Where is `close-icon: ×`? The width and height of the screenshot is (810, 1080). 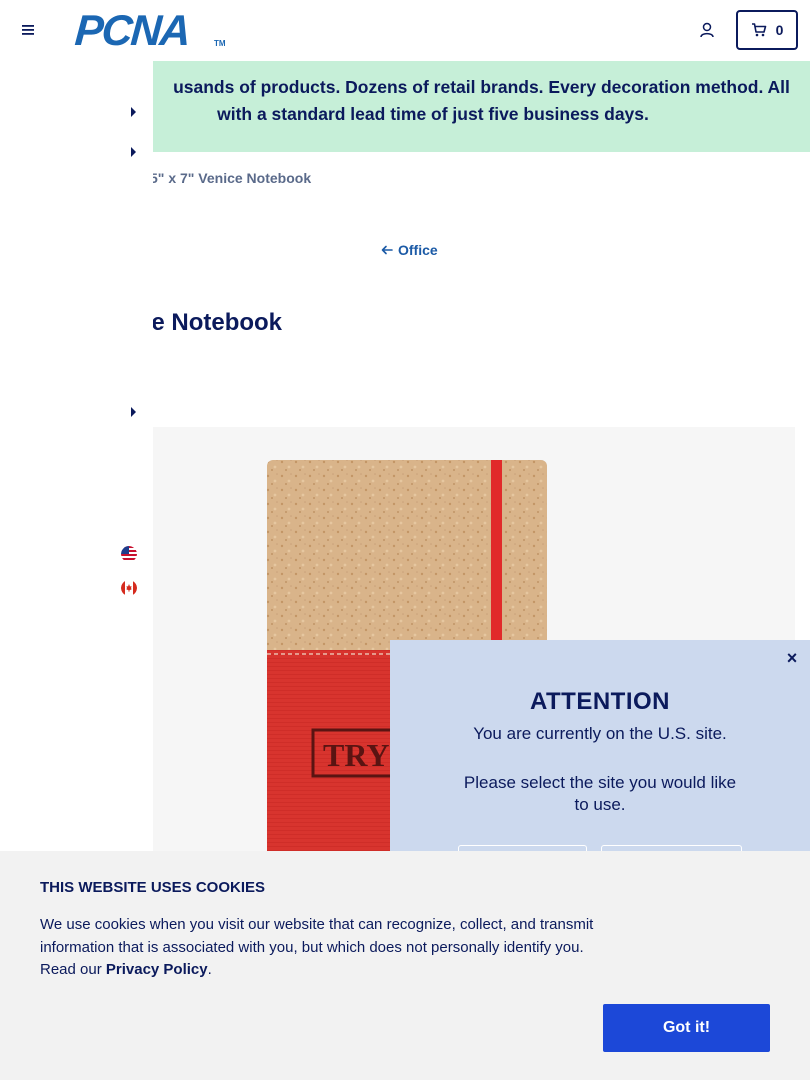 close-icon: × is located at coordinates (792, 658).